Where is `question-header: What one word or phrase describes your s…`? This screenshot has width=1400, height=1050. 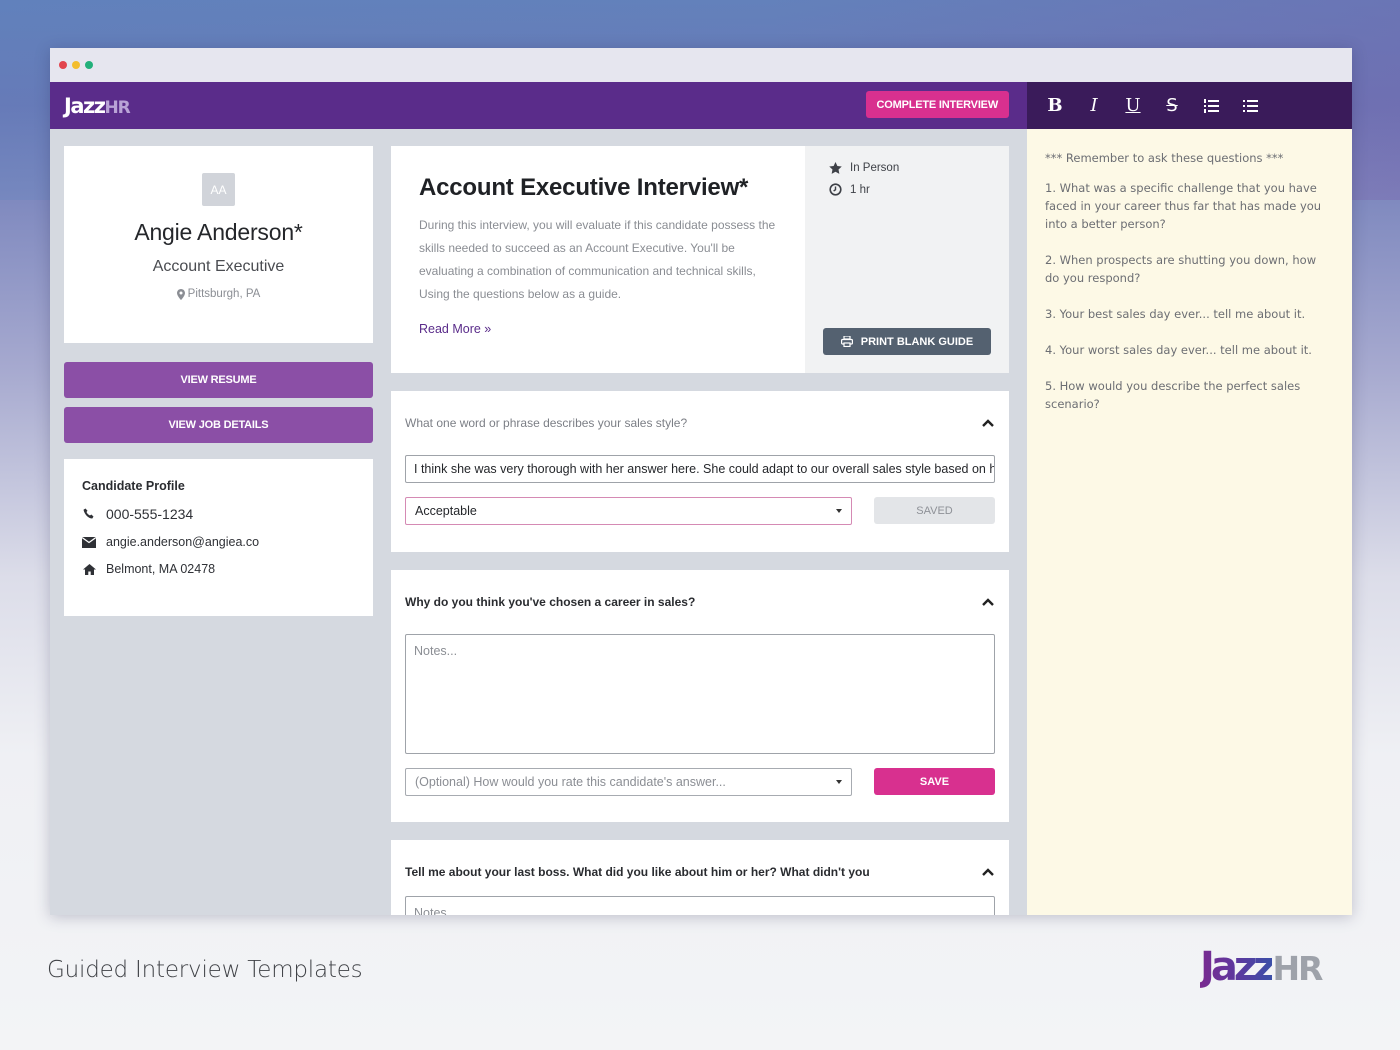
question-header: What one word or phrase describes your s… is located at coordinates (700, 423).